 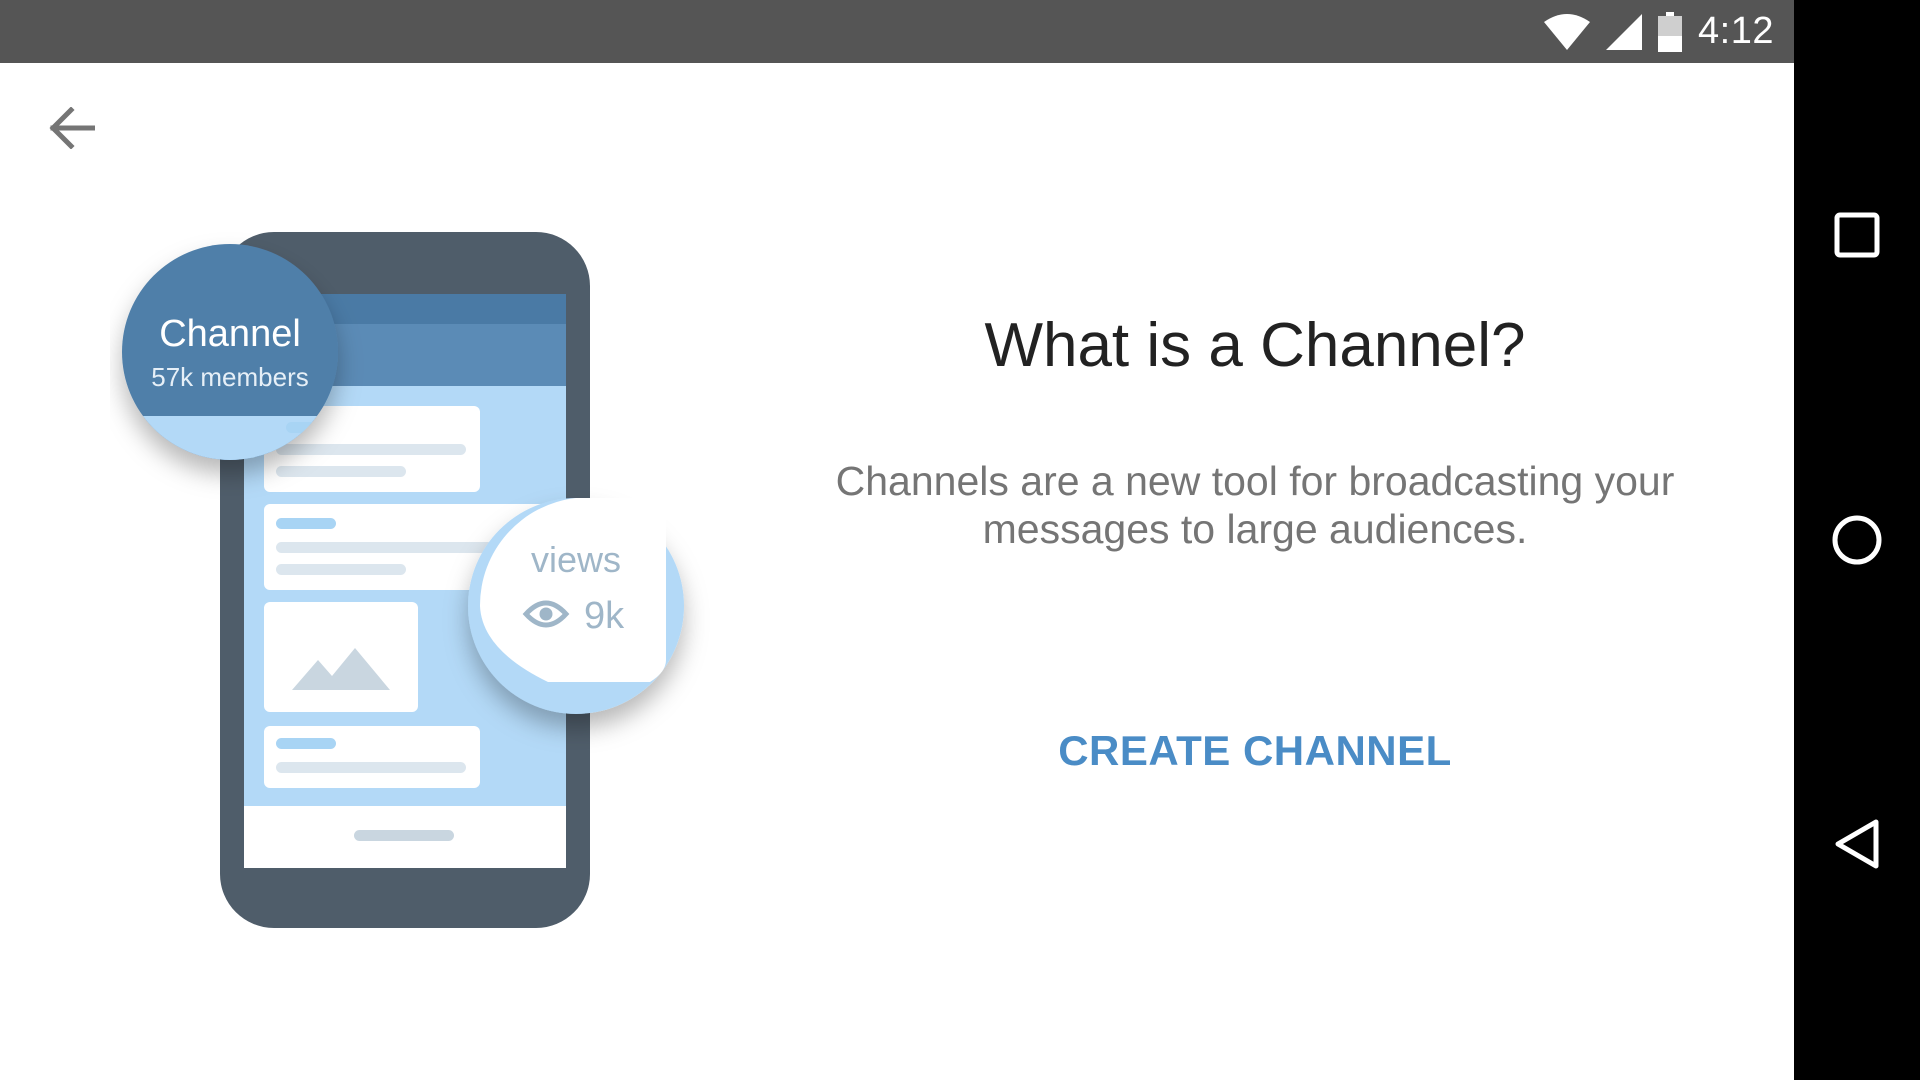 I want to click on back-button, so click(x=72, y=128).